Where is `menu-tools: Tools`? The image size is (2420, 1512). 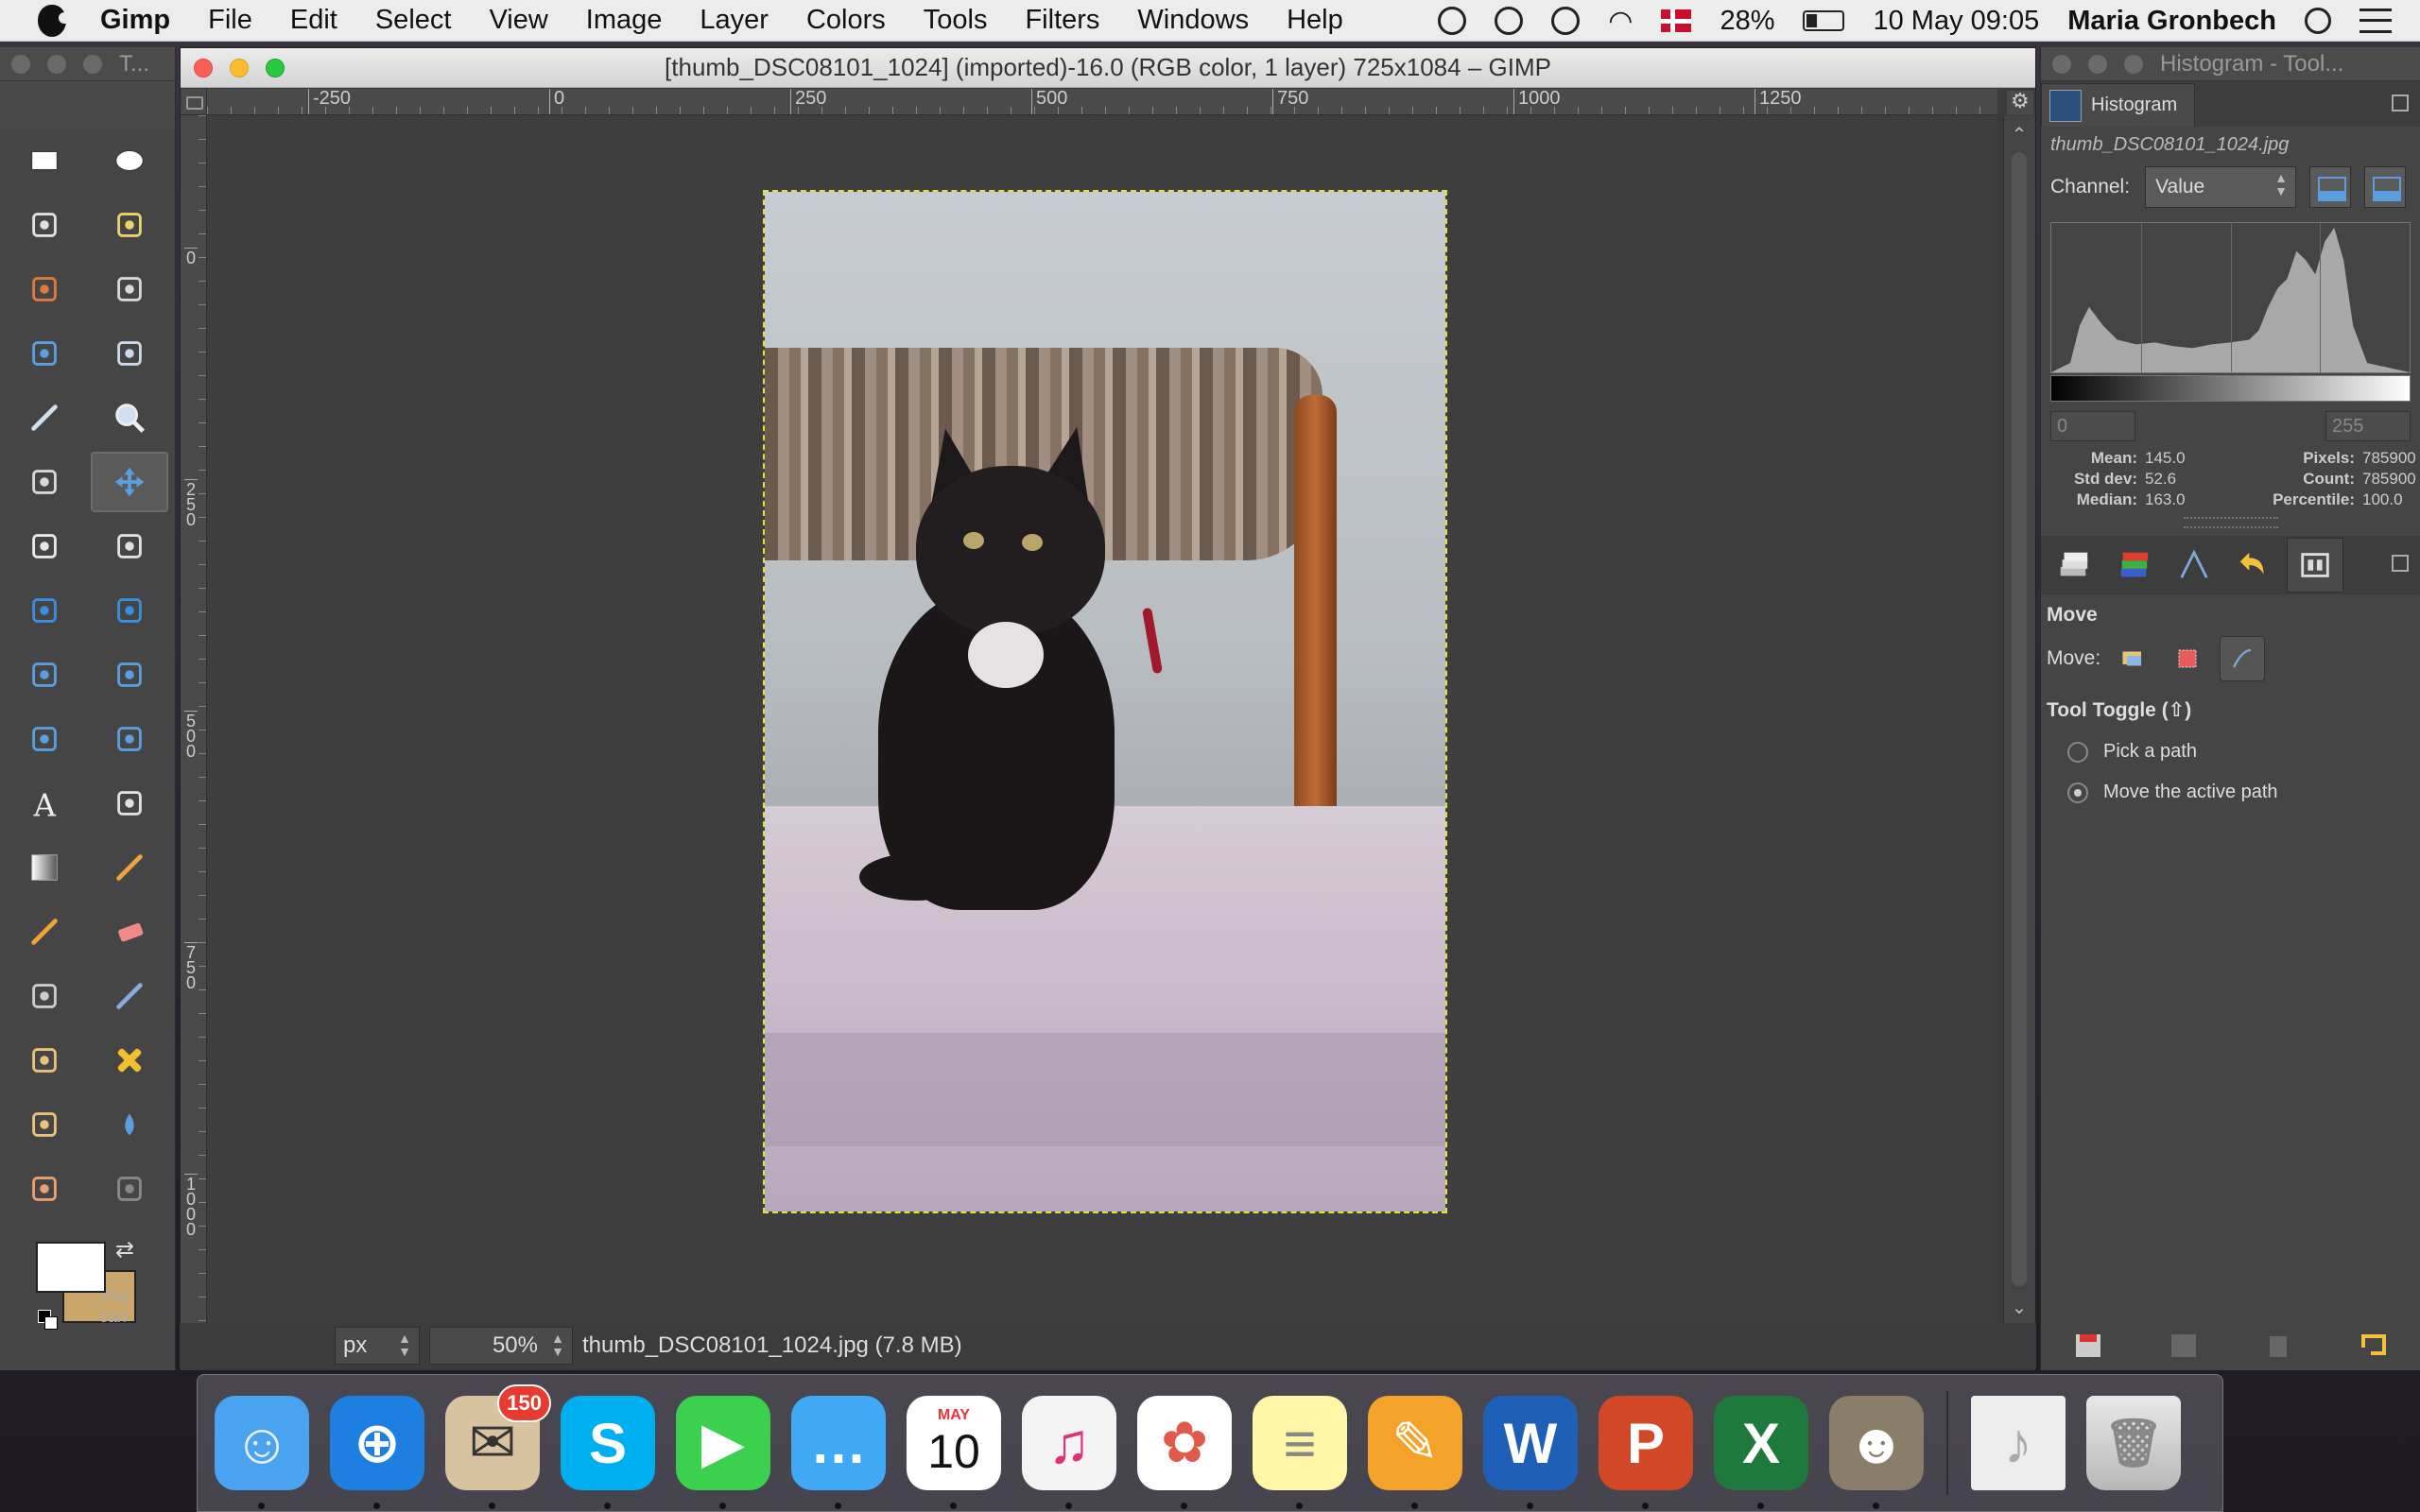 menu-tools: Tools is located at coordinates (956, 20).